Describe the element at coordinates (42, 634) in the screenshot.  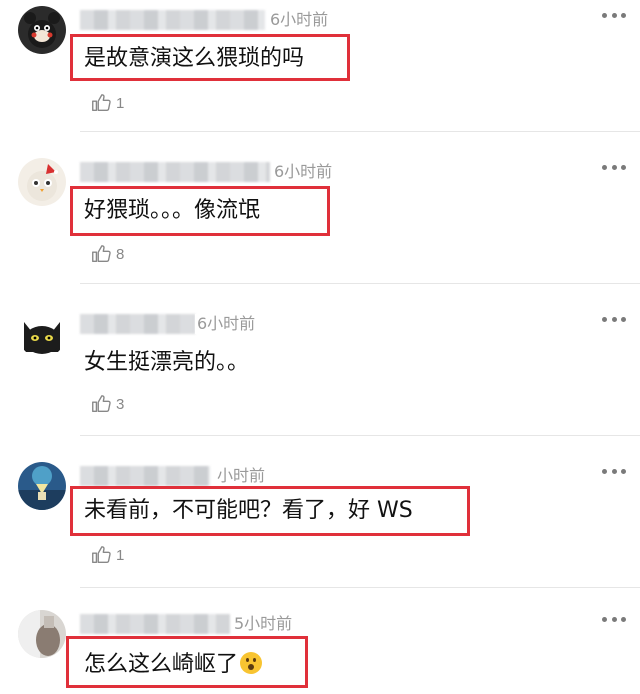
I see `photo-avatar-icon` at that location.